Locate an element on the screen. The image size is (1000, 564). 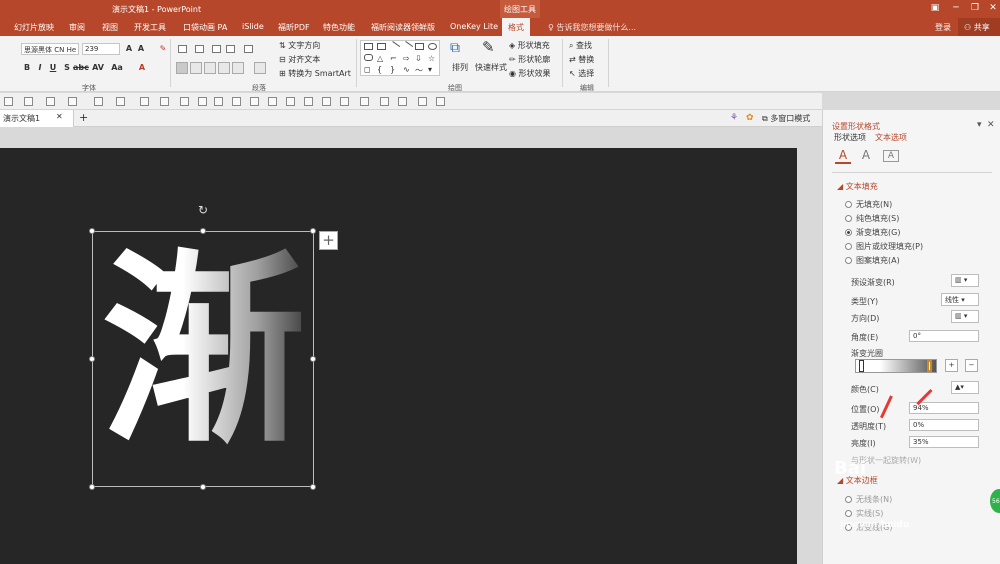
shape-effect-button: ◉ 形状效果 is located at coordinates (530, 73).